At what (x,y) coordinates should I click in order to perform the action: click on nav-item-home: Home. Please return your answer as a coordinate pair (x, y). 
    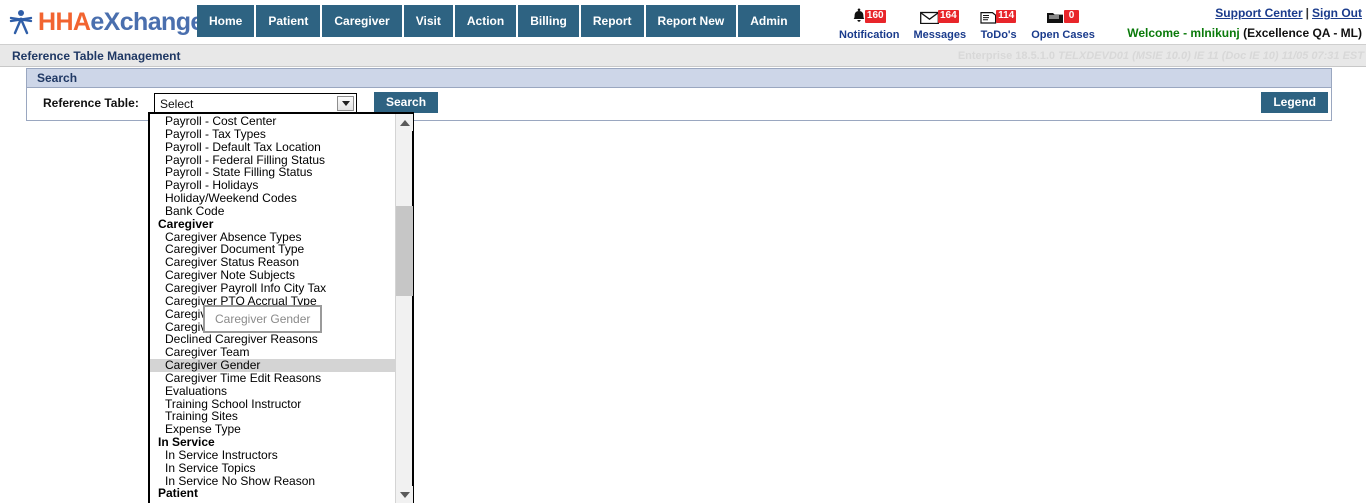
    Looking at the image, I should click on (226, 21).